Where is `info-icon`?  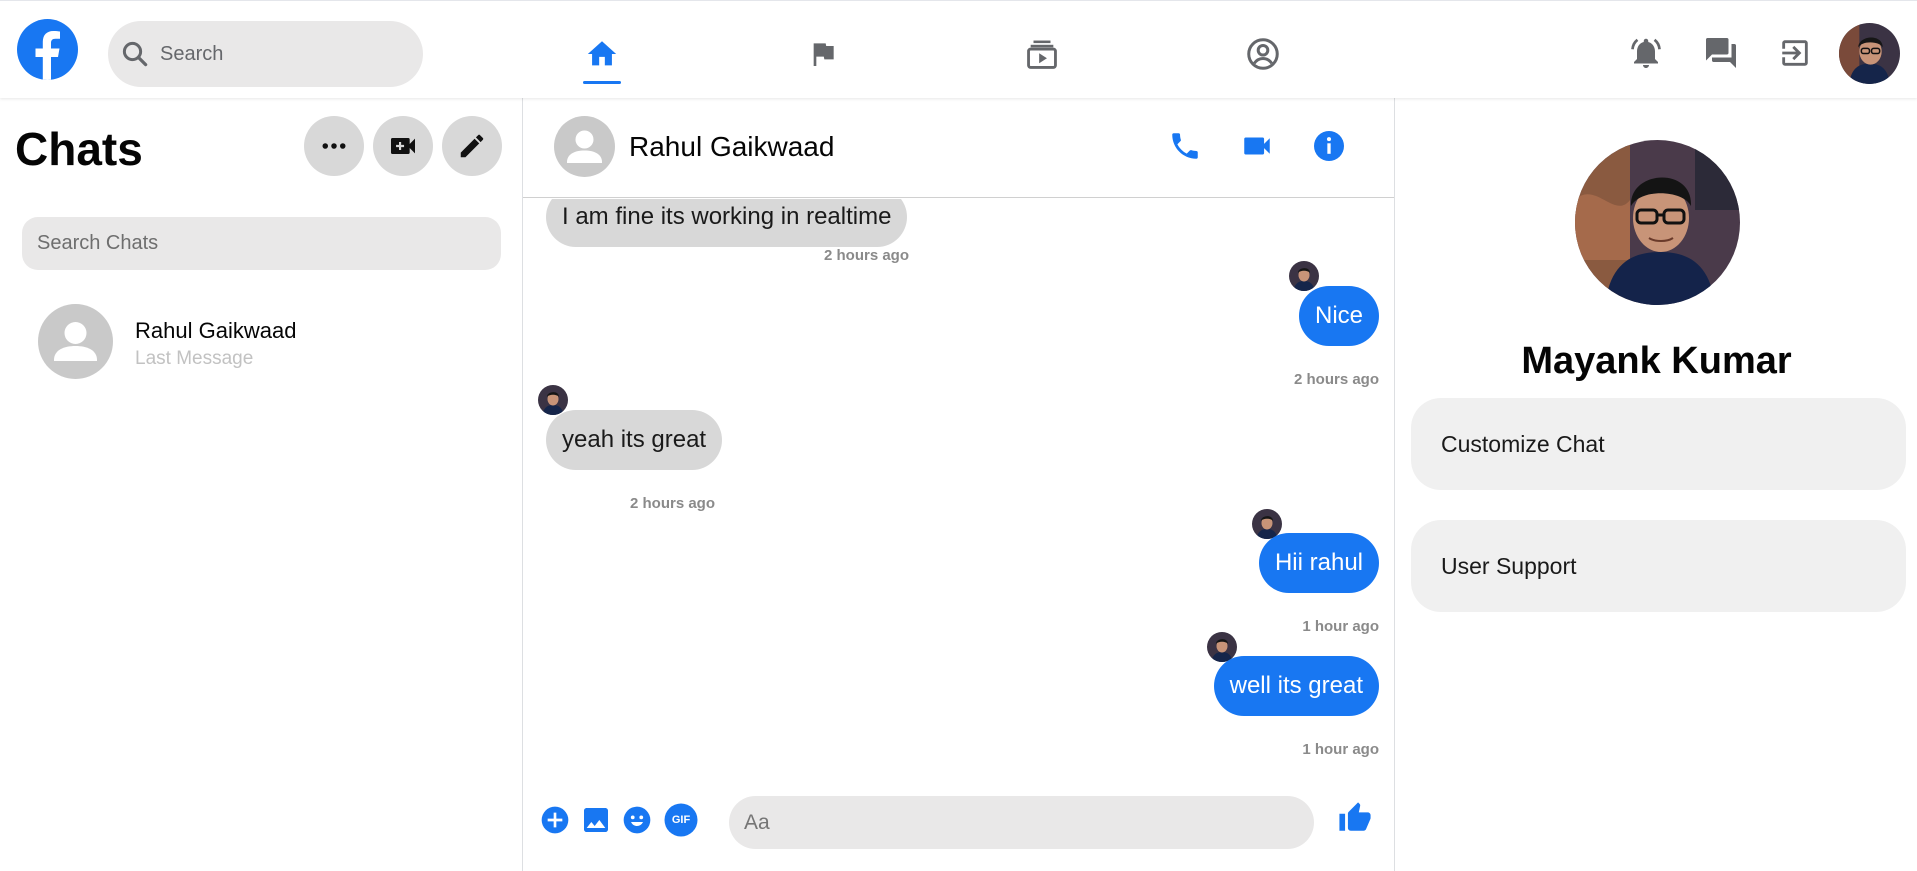 info-icon is located at coordinates (1329, 146).